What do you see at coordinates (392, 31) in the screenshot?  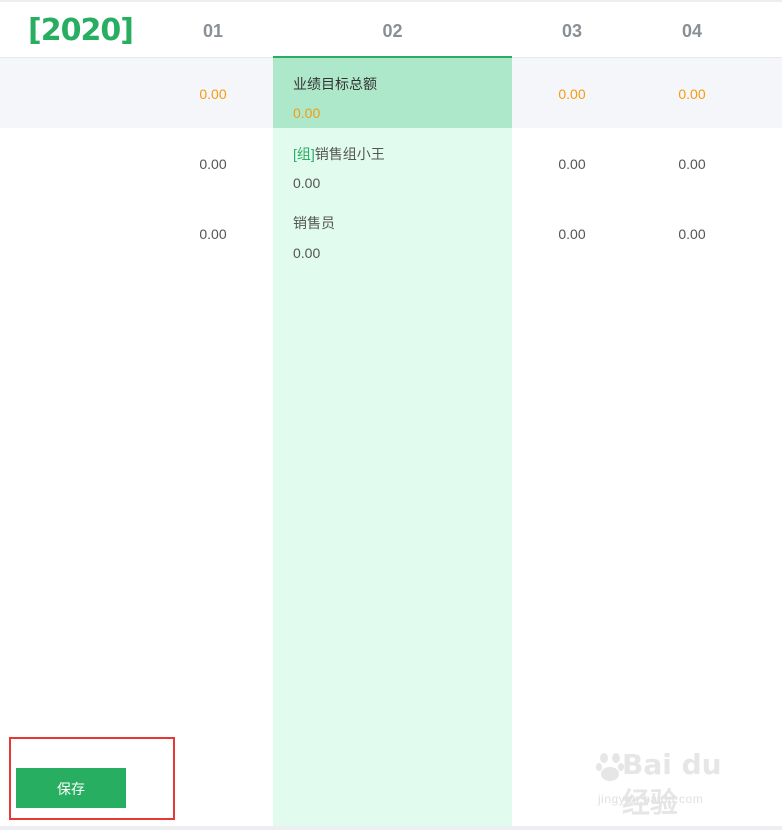 I see `column-header-02: 02` at bounding box center [392, 31].